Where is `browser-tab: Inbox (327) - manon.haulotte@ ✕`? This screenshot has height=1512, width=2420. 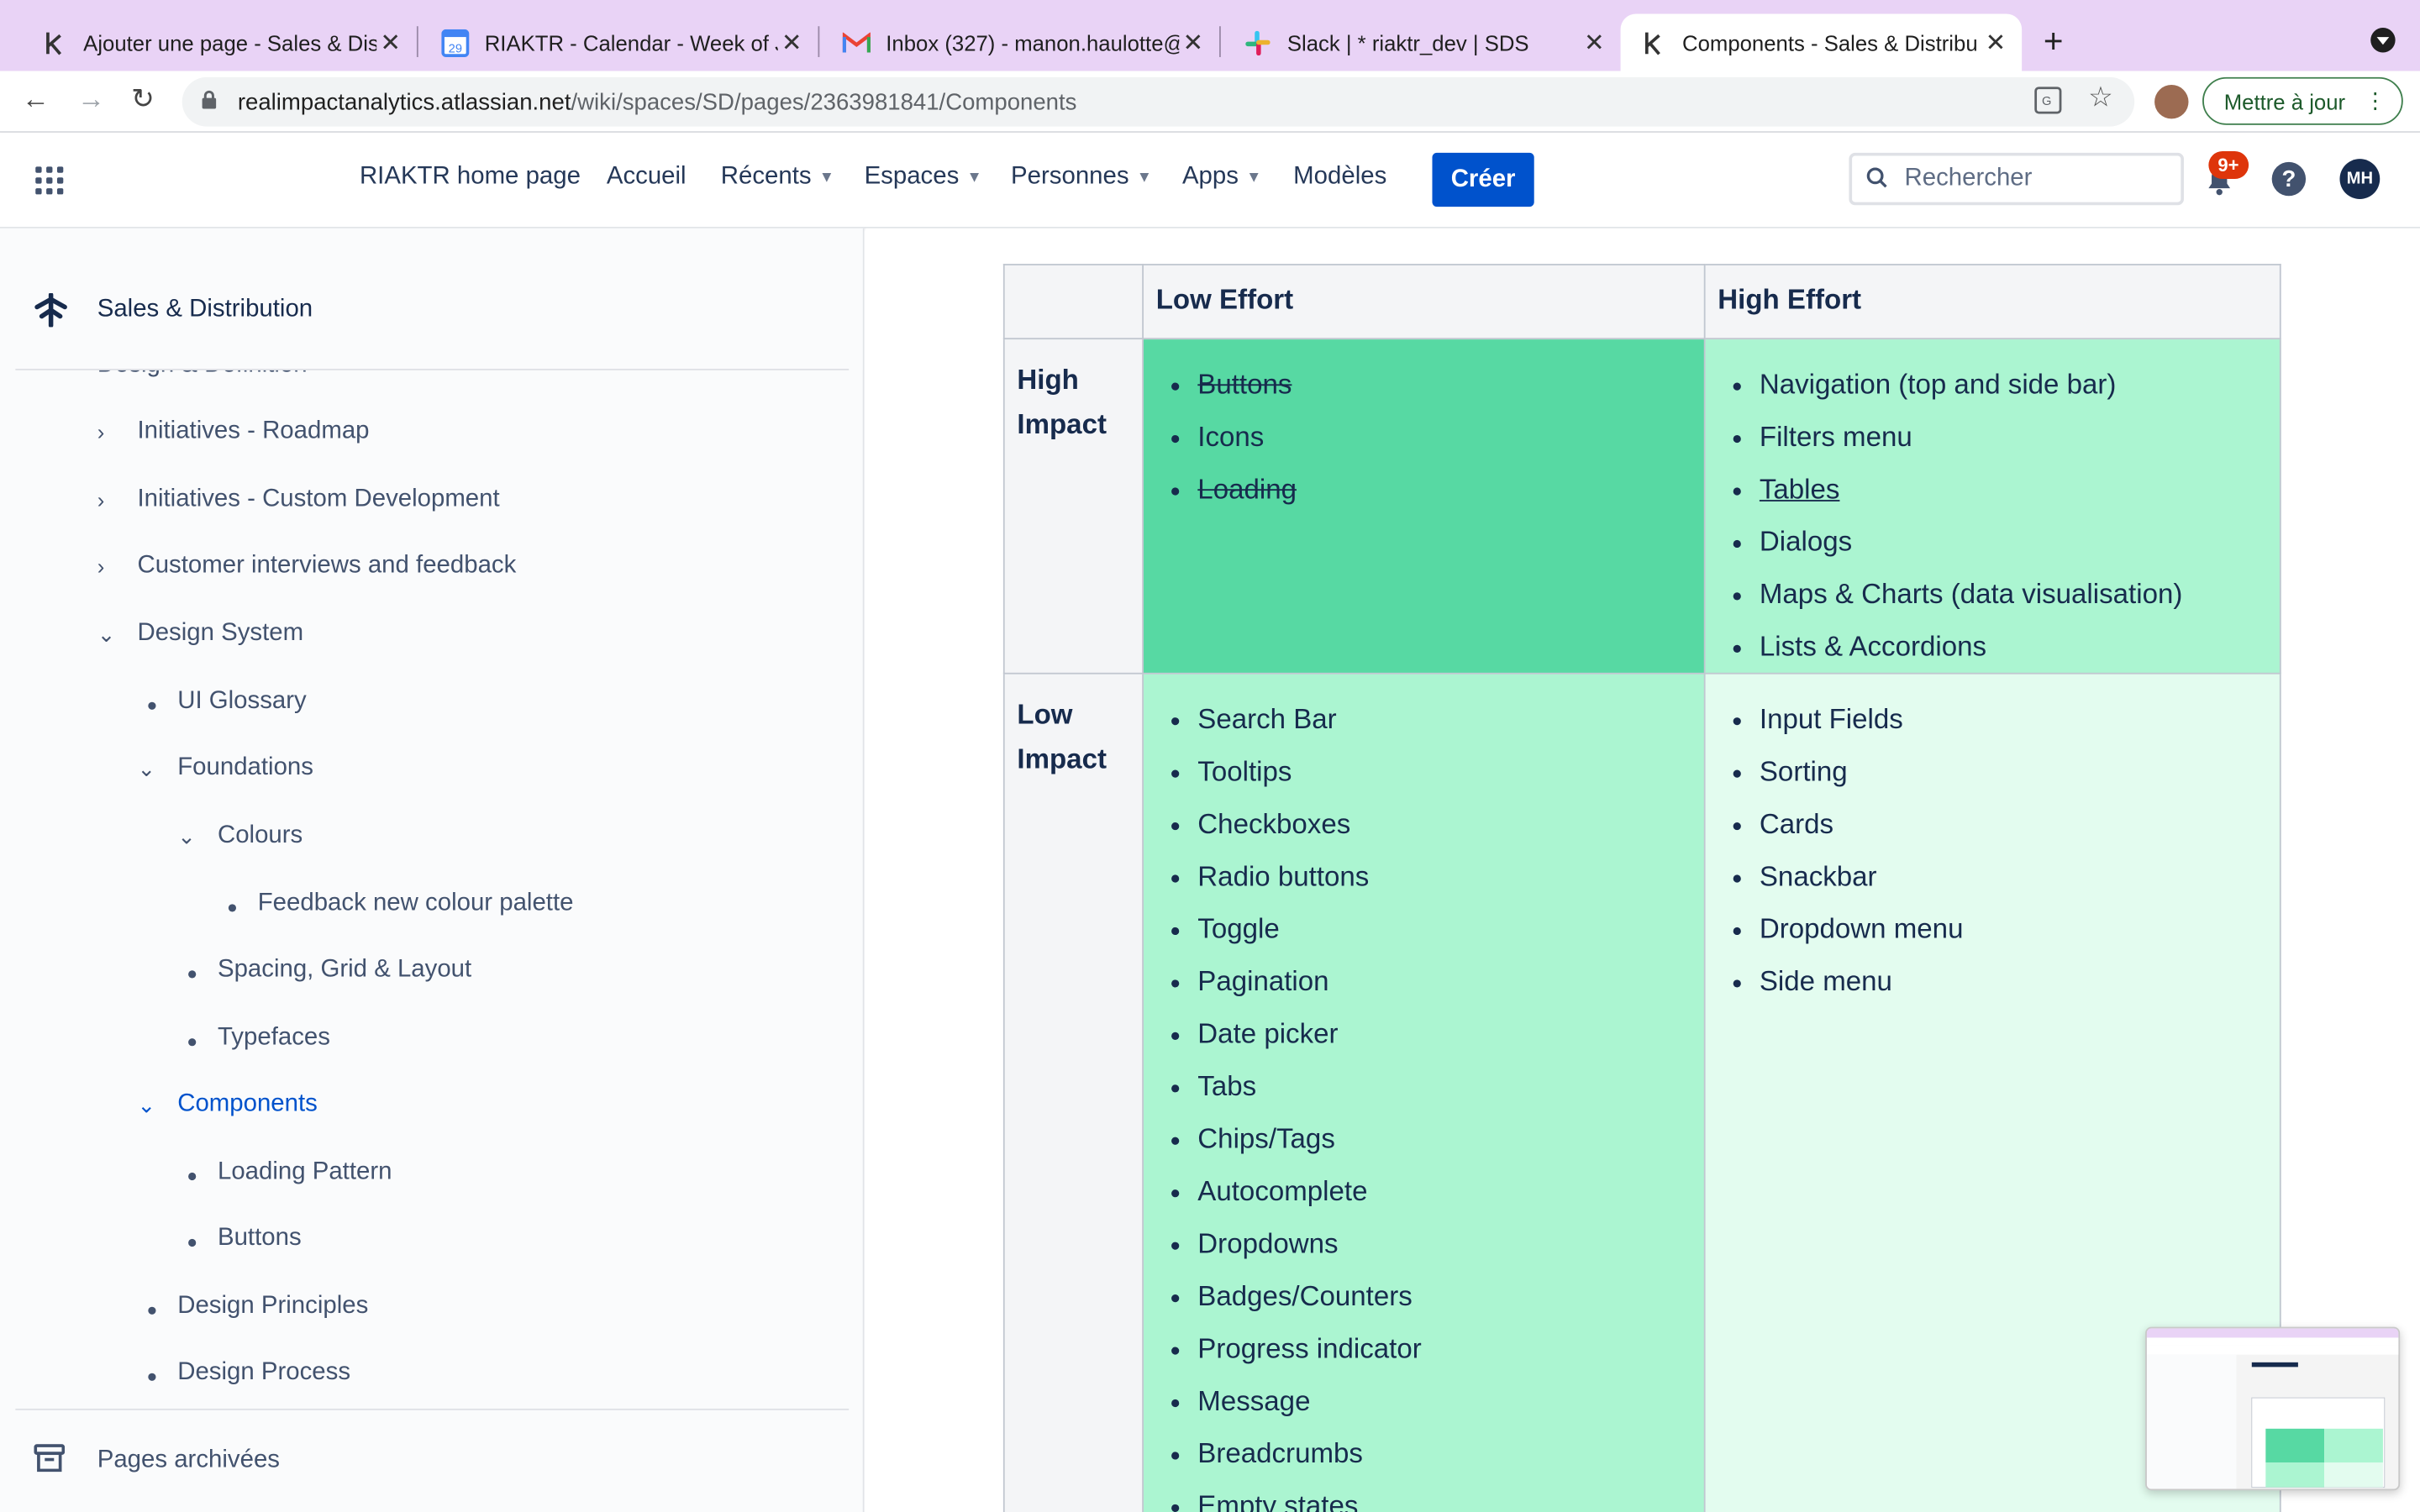
browser-tab: Inbox (327) - manon.haulotte@ ✕ is located at coordinates (1025, 42).